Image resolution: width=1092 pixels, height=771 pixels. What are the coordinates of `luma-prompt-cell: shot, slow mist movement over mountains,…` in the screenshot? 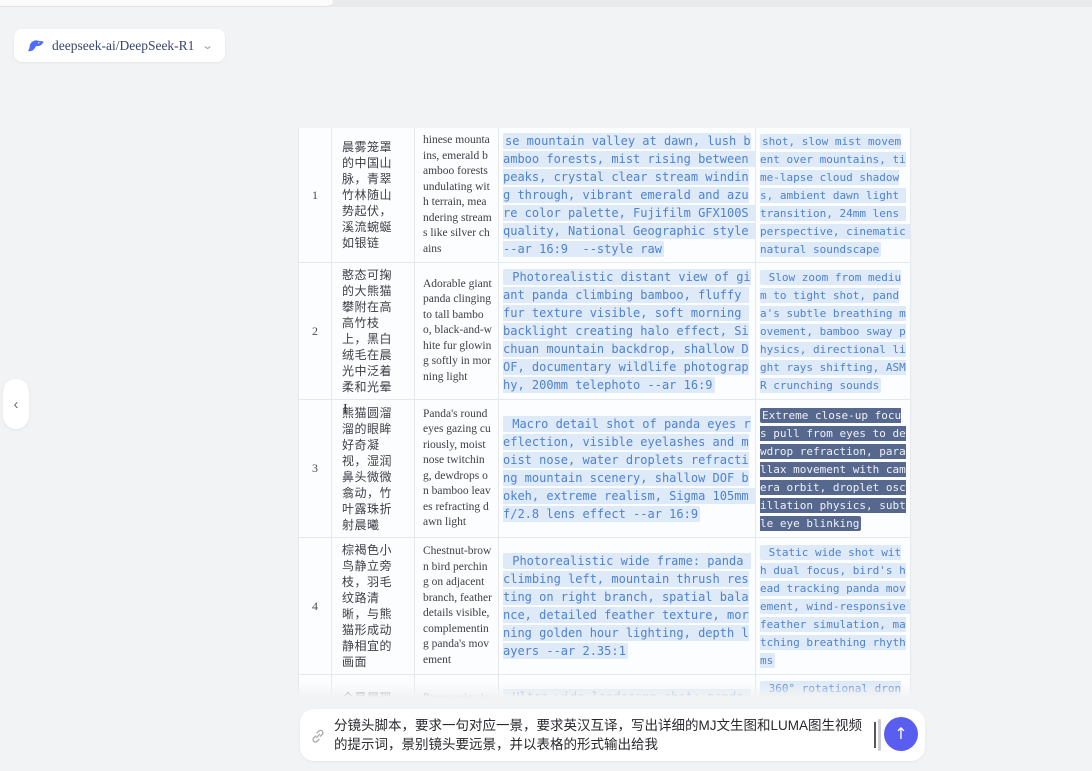 It's located at (833, 195).